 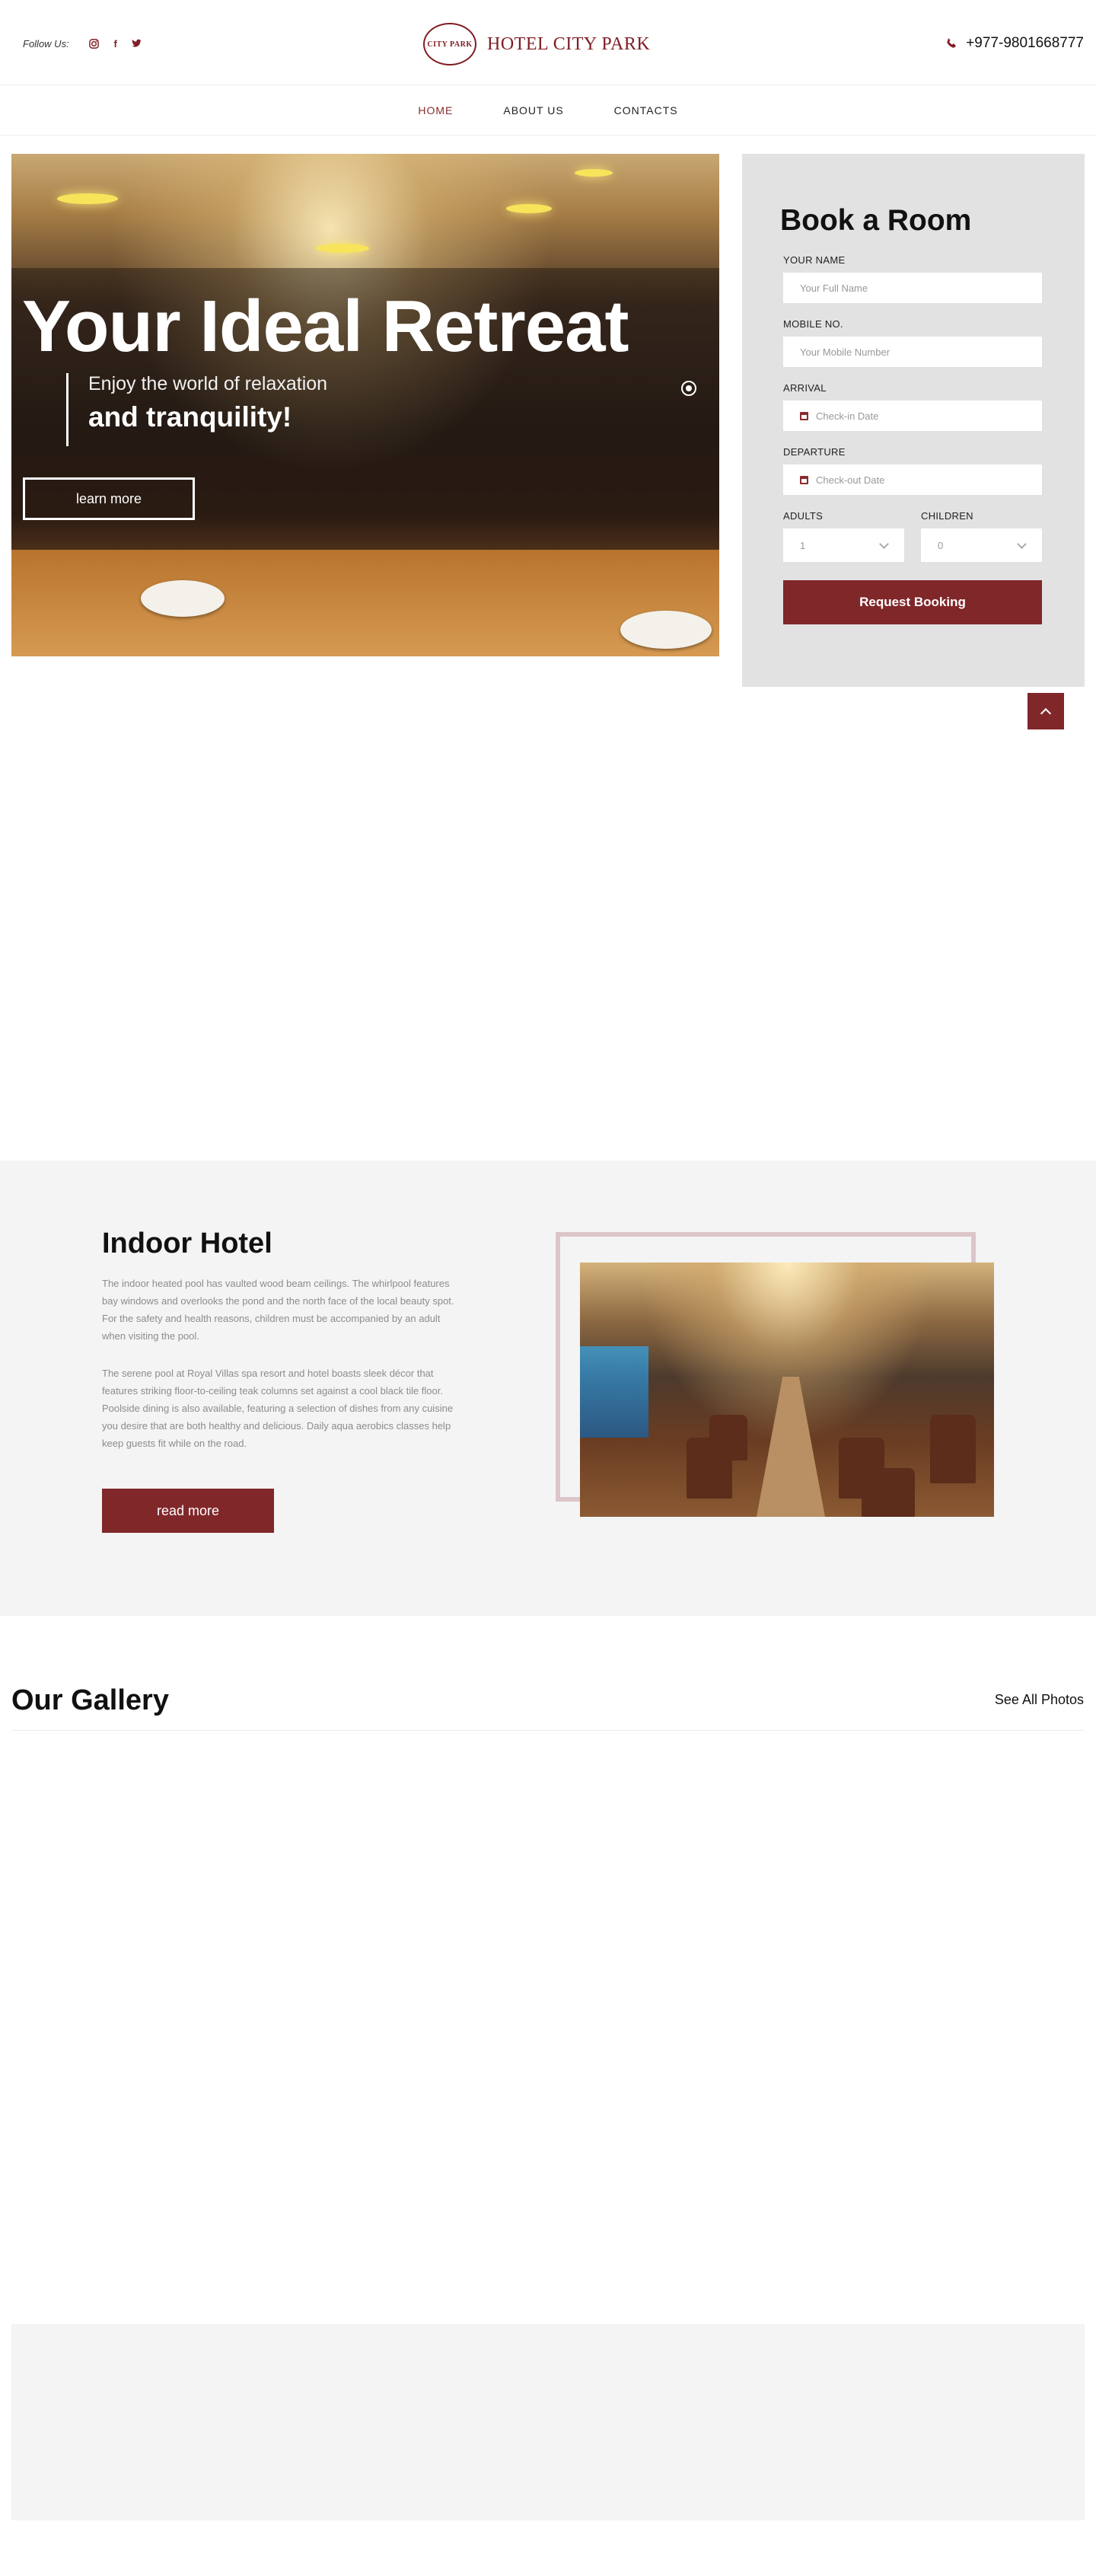 I want to click on nav-home: HOME, so click(x=435, y=110).